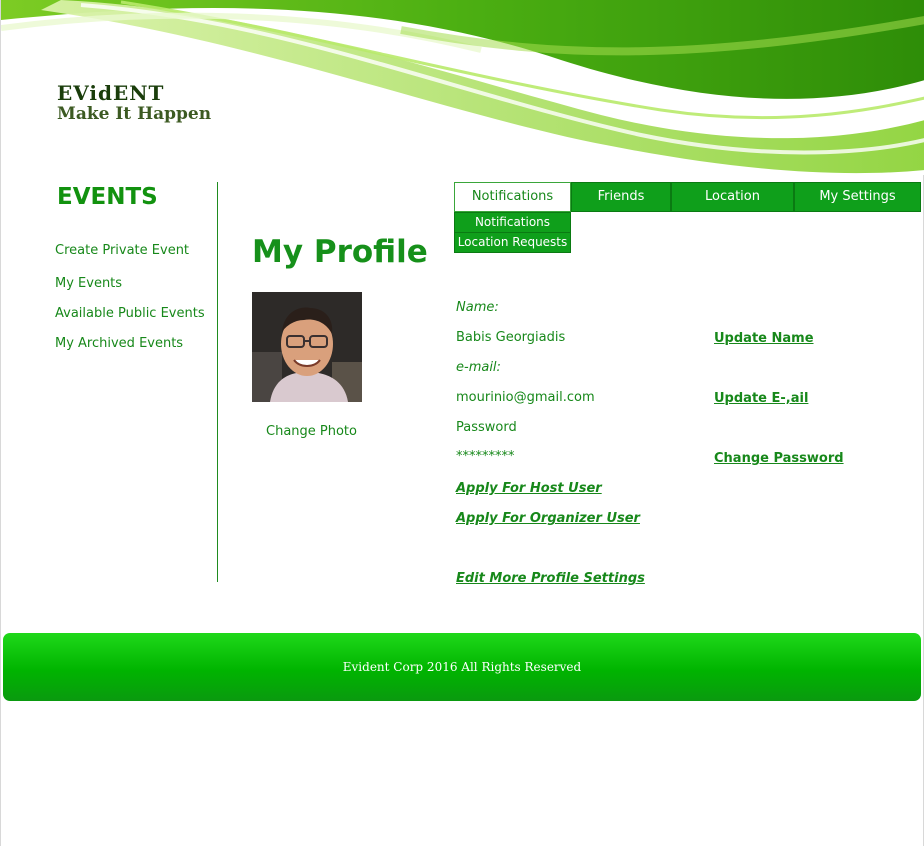 Image resolution: width=924 pixels, height=846 pixels. What do you see at coordinates (122, 250) in the screenshot?
I see `sidebar-item-create-private-event: Create Private Event` at bounding box center [122, 250].